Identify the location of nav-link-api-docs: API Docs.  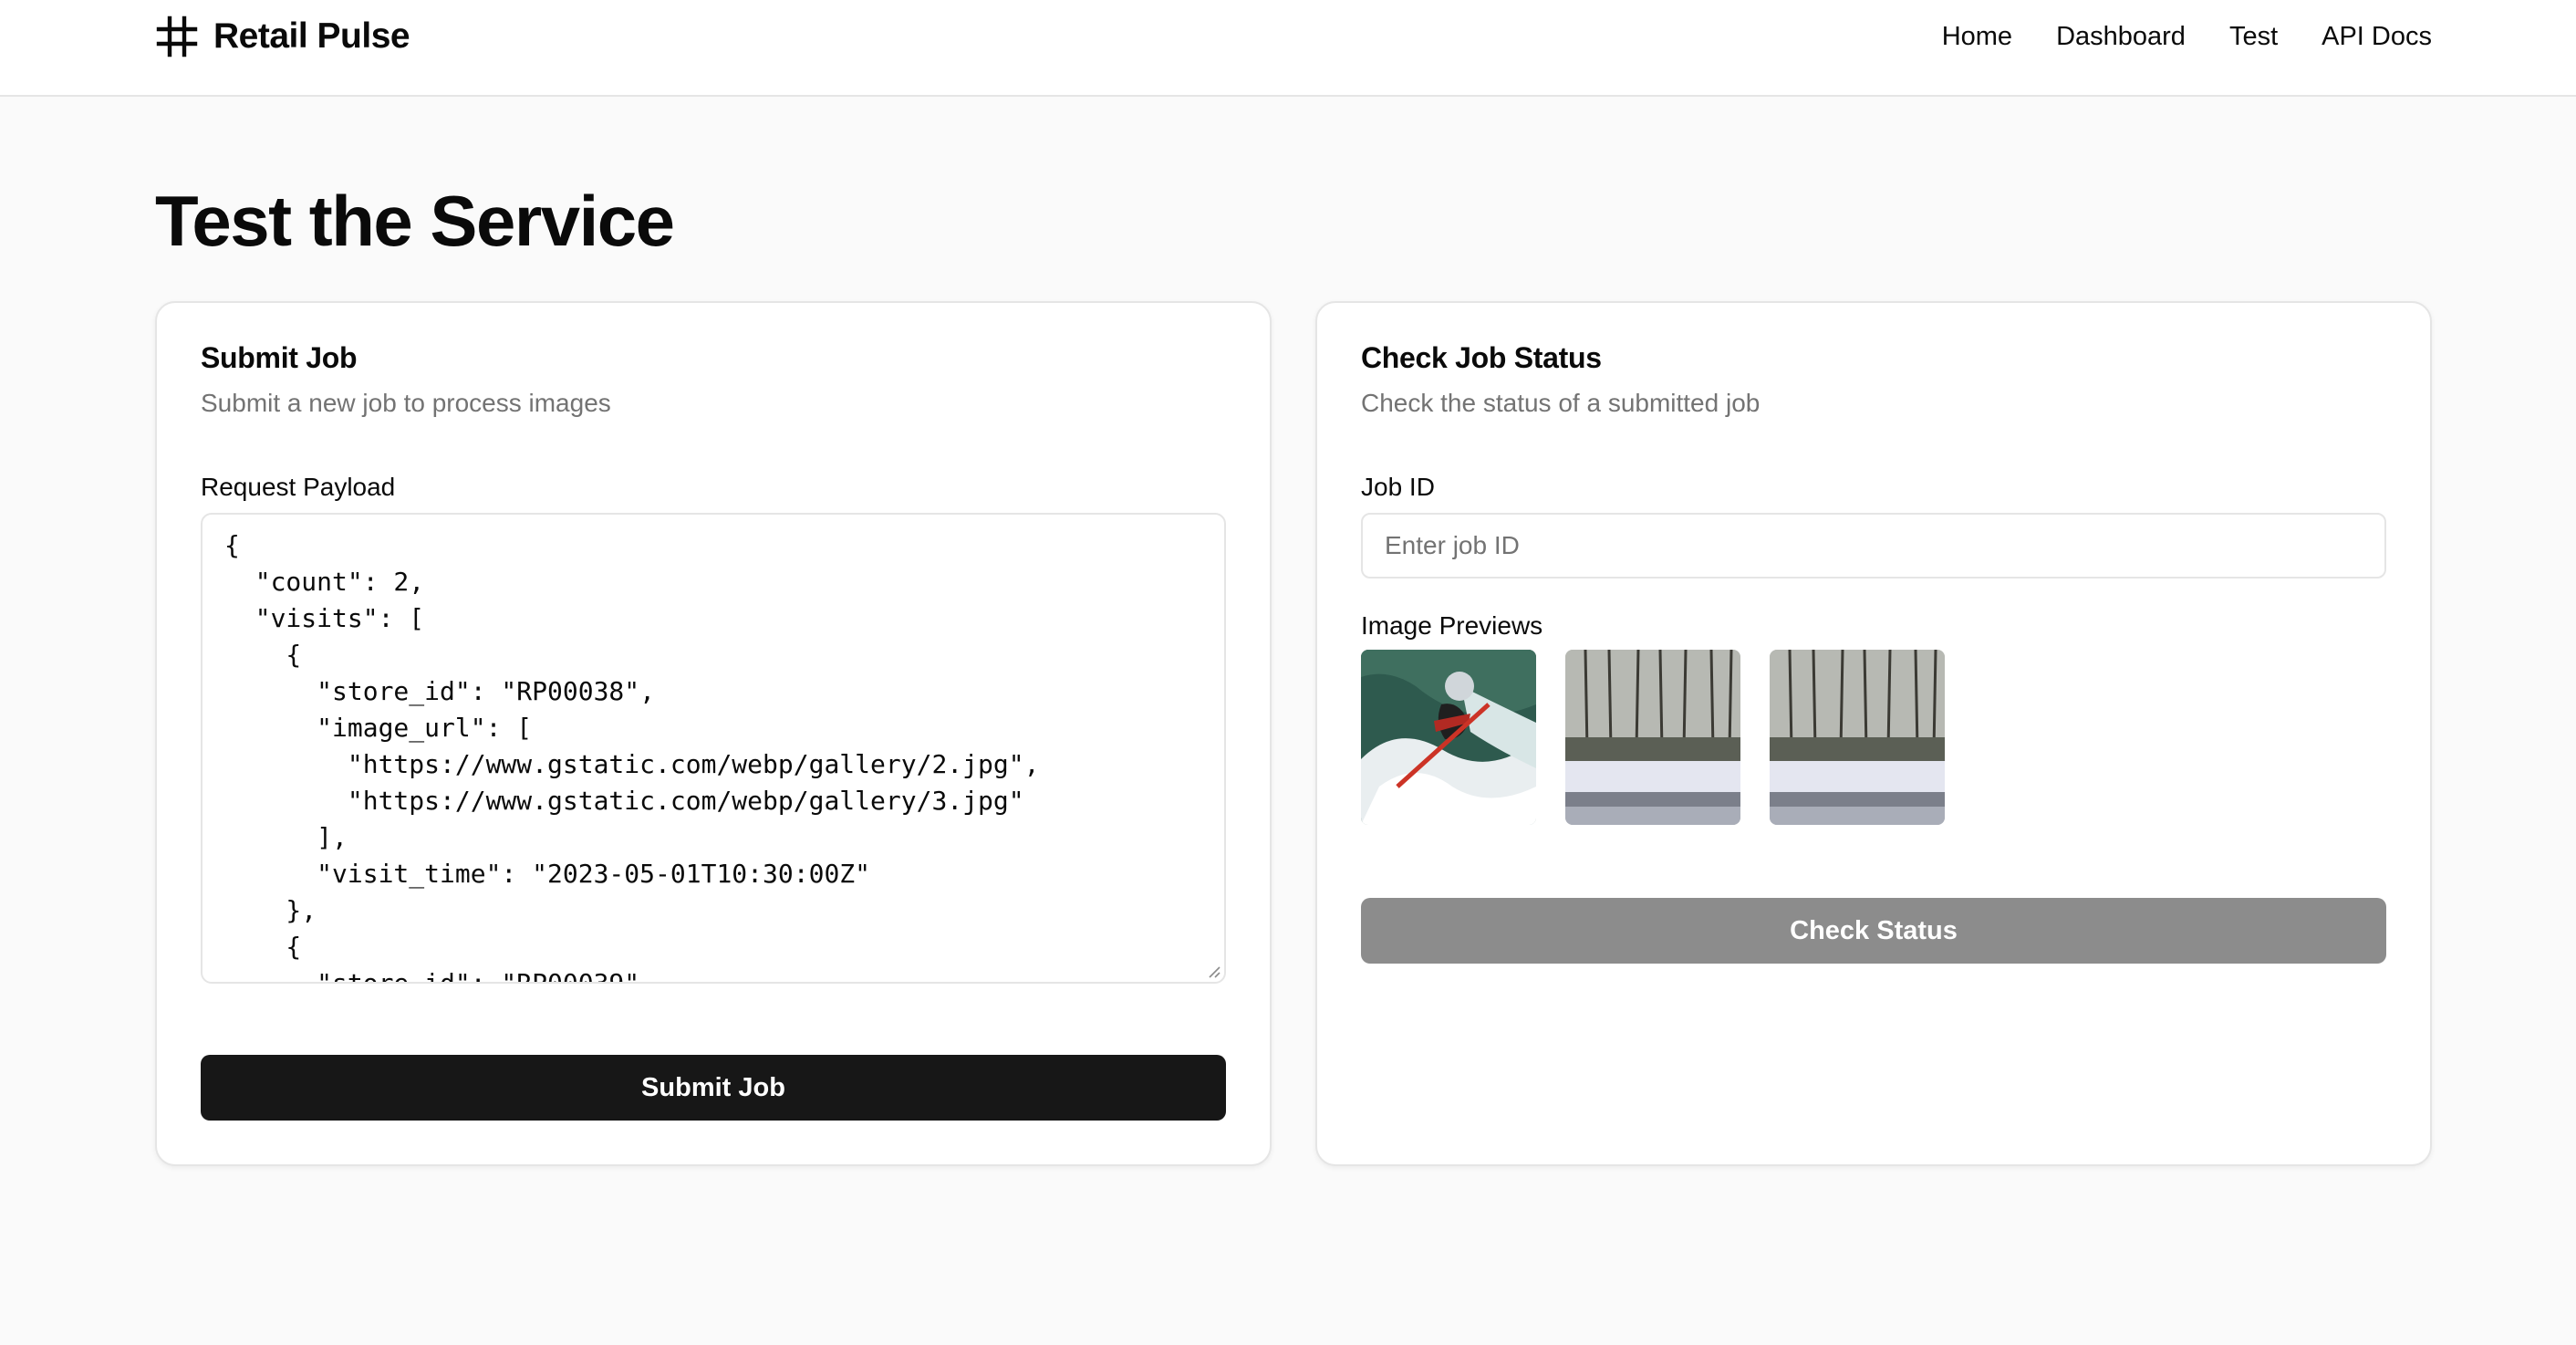
(2377, 37).